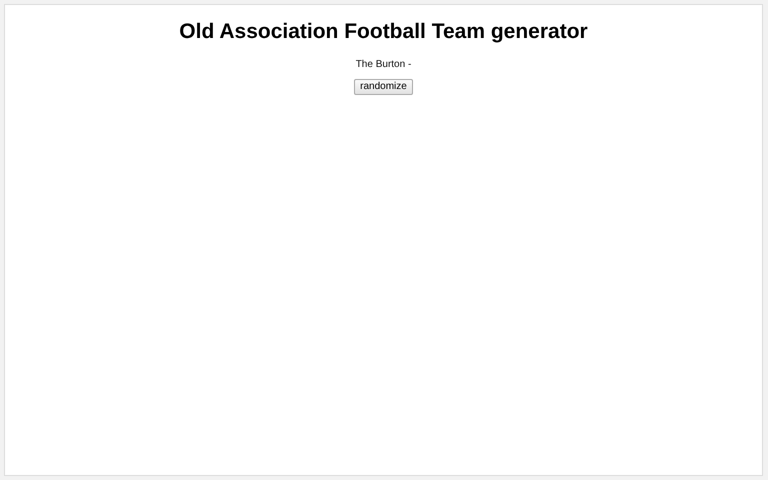 The width and height of the screenshot is (768, 480). What do you see at coordinates (383, 32) in the screenshot?
I see `page-title: Old Association Football Team generator` at bounding box center [383, 32].